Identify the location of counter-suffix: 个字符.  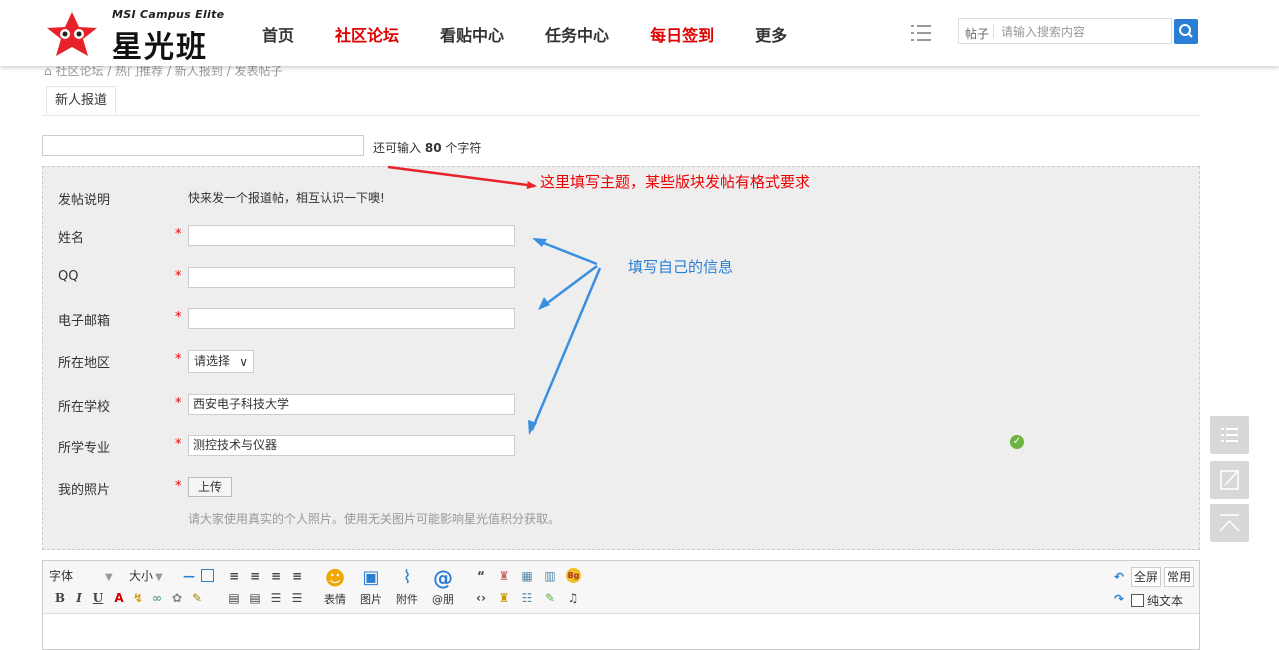
(463, 148).